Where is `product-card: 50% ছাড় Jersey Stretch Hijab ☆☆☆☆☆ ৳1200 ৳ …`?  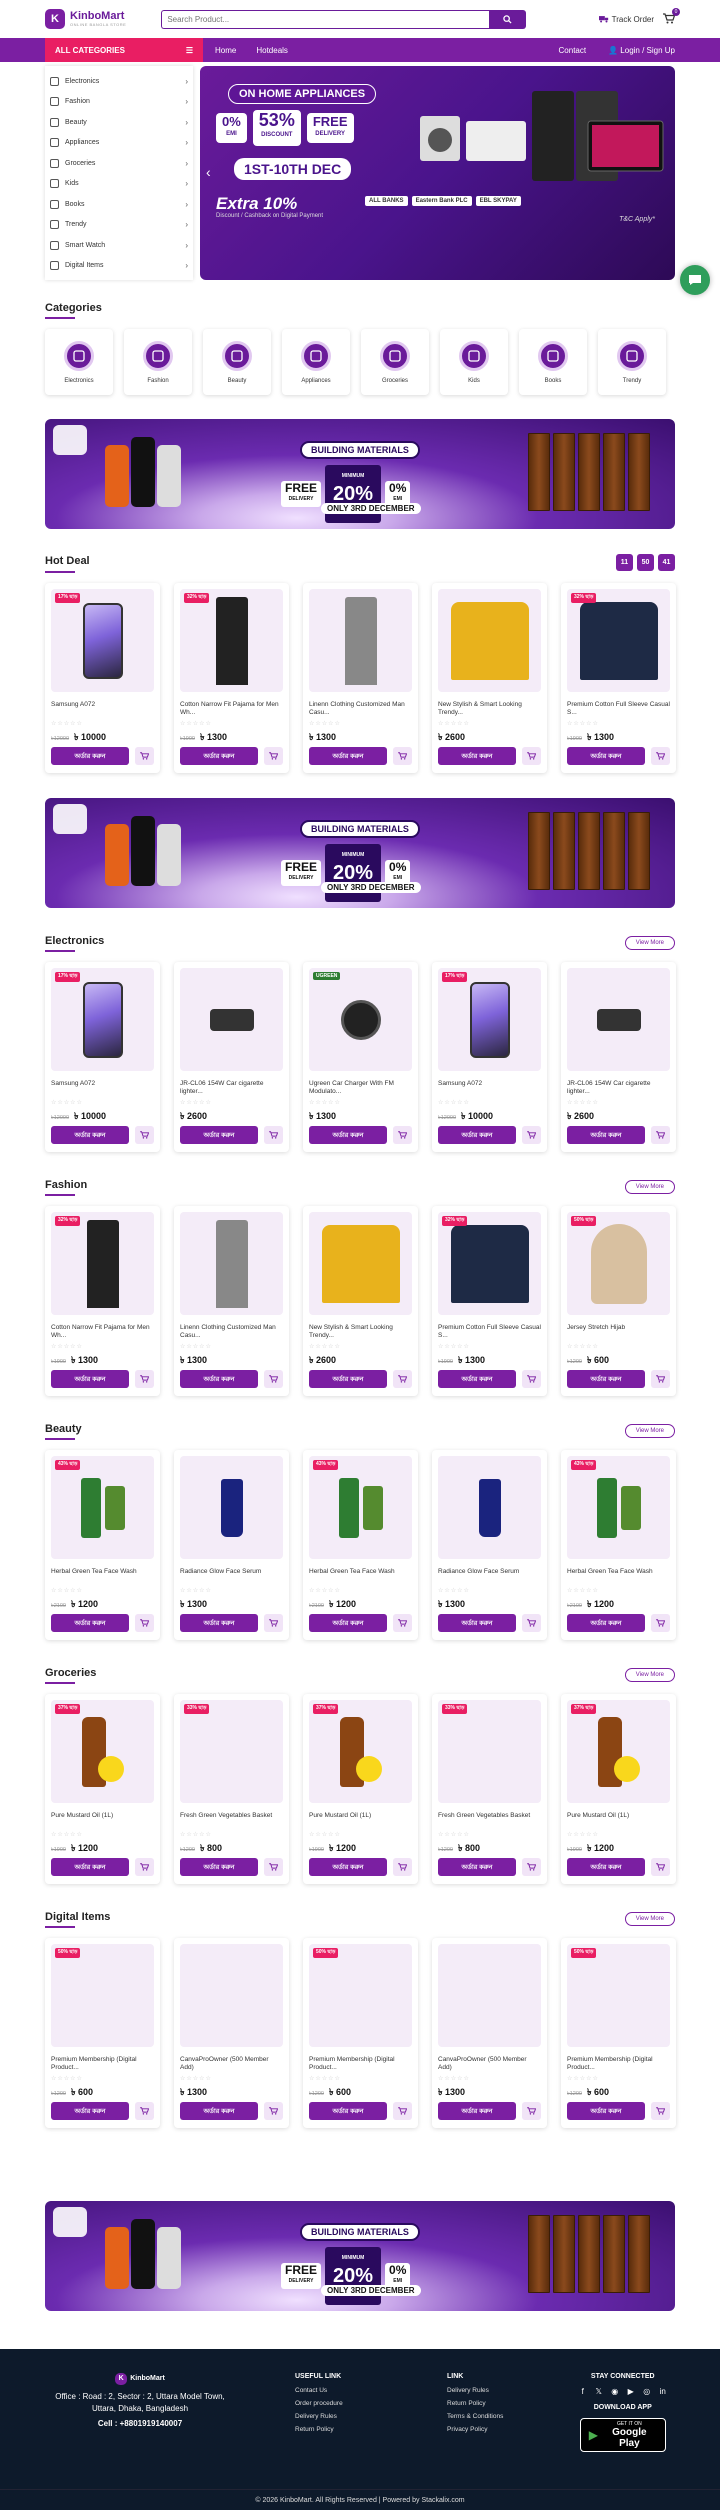
product-card: 50% ছাড় Jersey Stretch Hijab ☆☆☆☆☆ ৳1200 ৳ … is located at coordinates (618, 1301).